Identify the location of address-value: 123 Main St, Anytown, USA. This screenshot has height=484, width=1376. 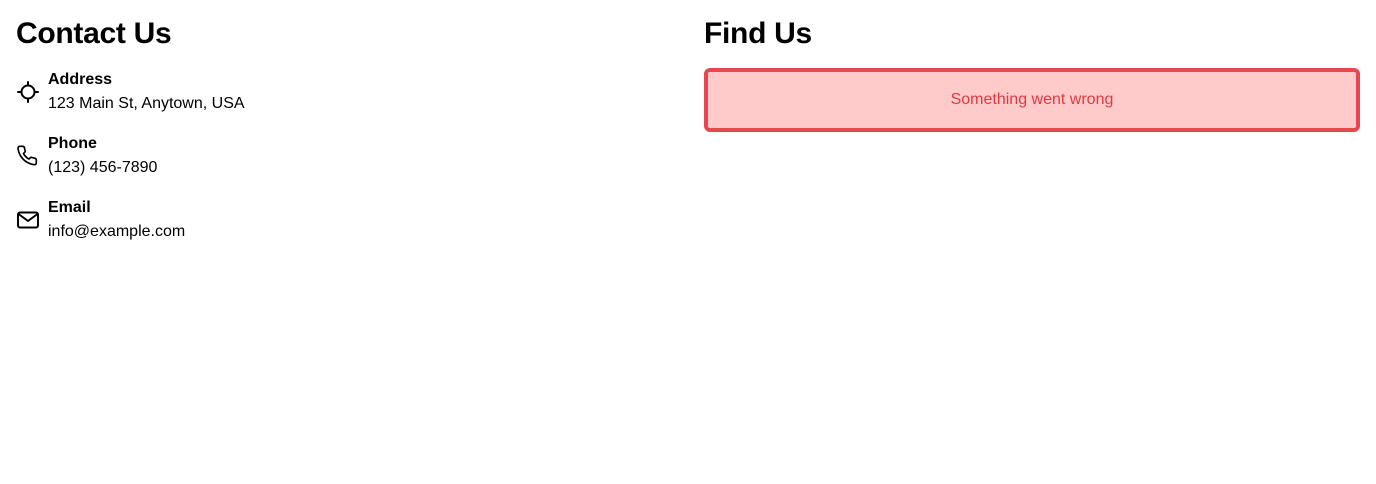
(146, 103).